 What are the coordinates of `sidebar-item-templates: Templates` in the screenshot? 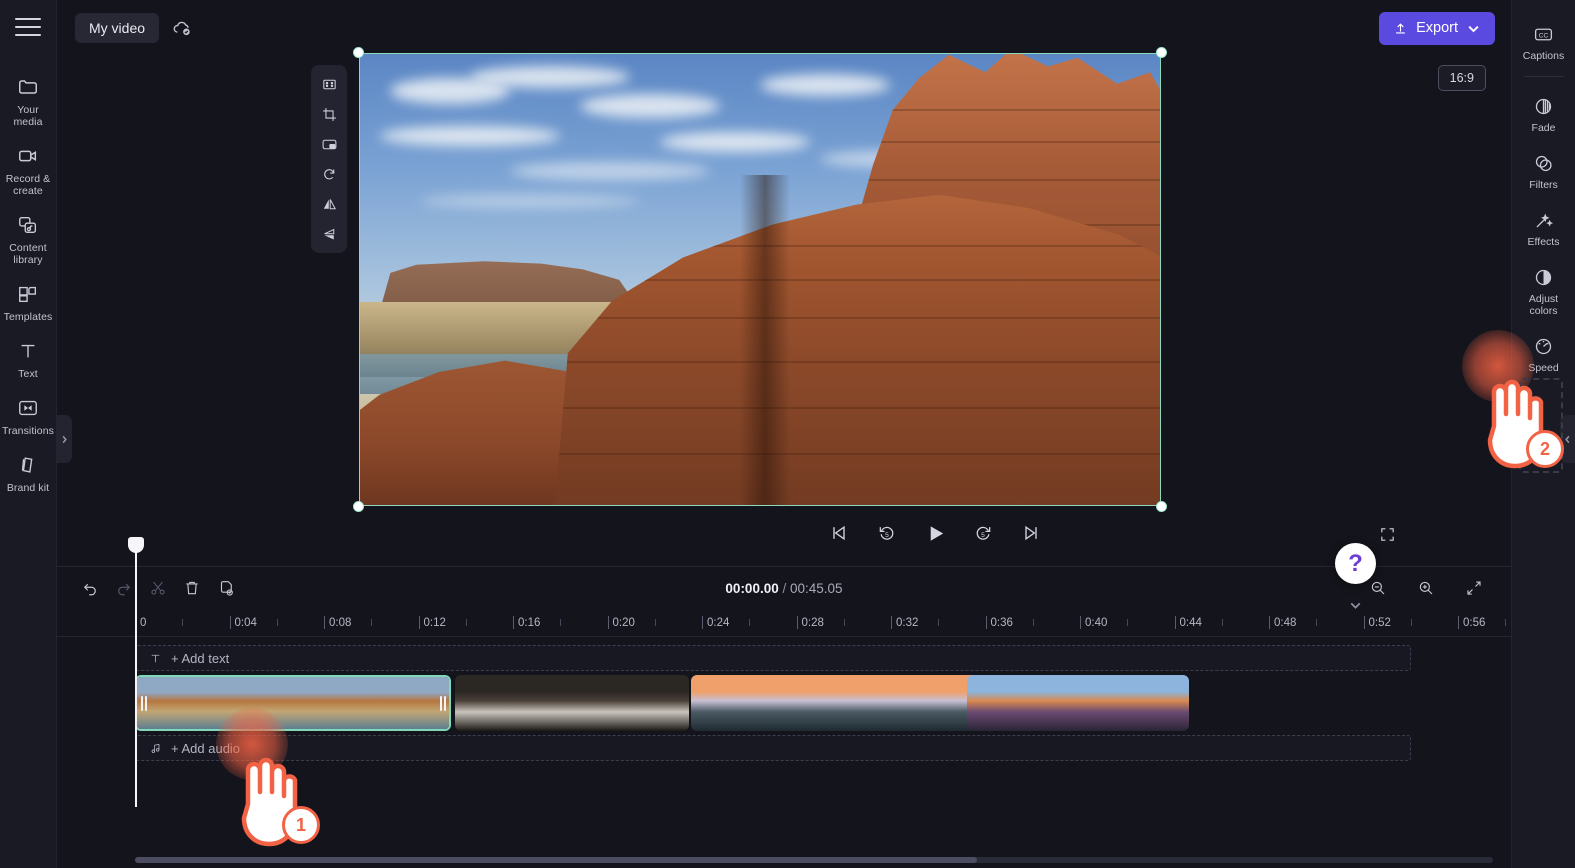 It's located at (28, 301).